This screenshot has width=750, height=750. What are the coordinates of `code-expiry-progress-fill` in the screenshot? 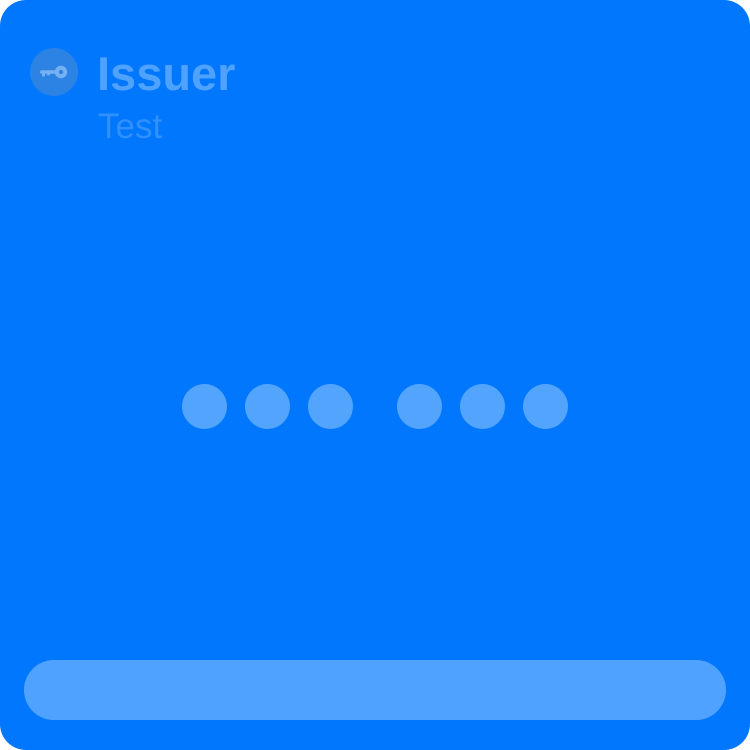 It's located at (375, 690).